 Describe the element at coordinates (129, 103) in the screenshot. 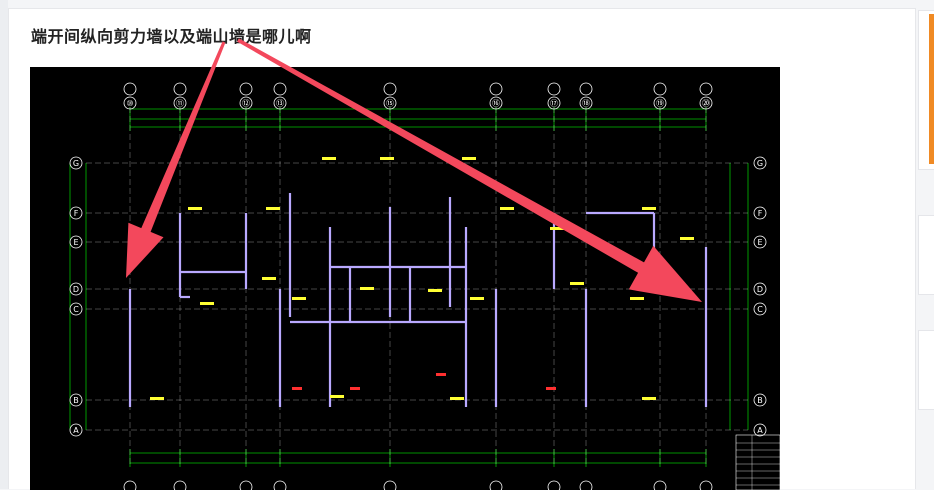

I see `axis-label: ⑩` at that location.